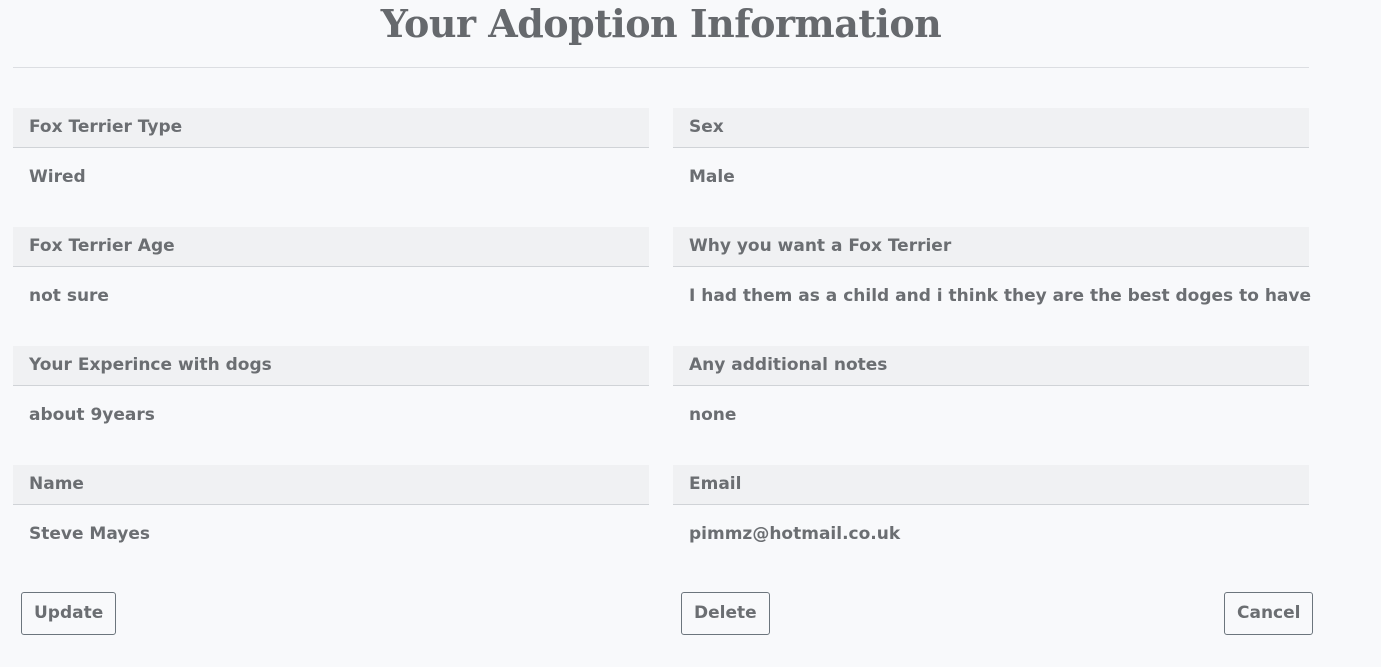 The height and width of the screenshot is (667, 1381). Describe the element at coordinates (331, 512) in the screenshot. I see `field-name: Name Steve Mayes` at that location.